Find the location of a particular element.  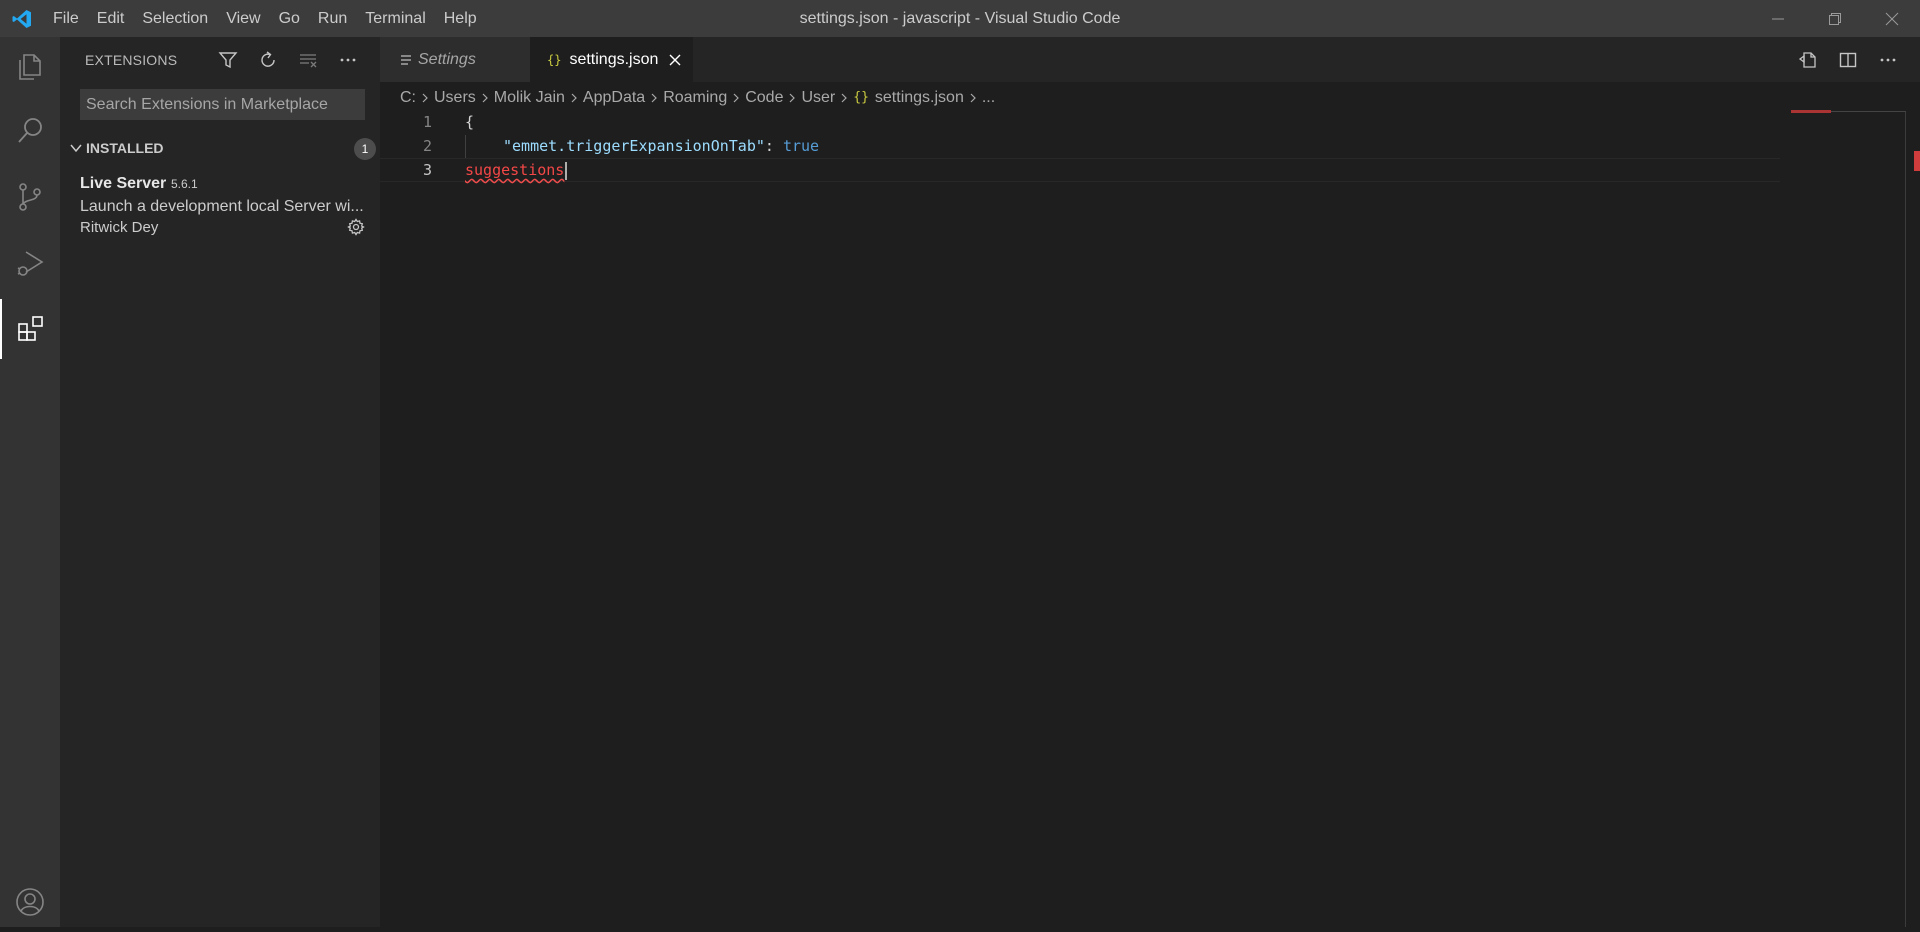

breadcrumb-item: User is located at coordinates (818, 98).